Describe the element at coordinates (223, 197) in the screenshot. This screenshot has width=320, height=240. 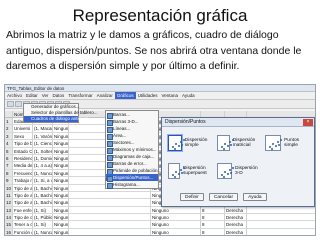
I see `cancel-button: Cancelar` at that location.